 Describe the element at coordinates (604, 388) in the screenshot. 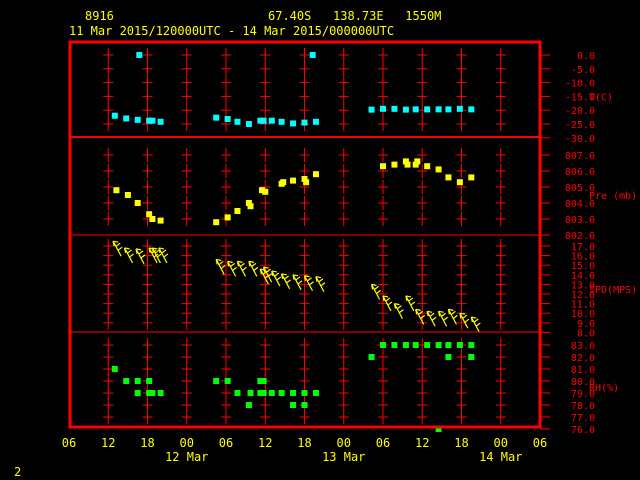

I see `y-axis-label: RH(%)` at that location.